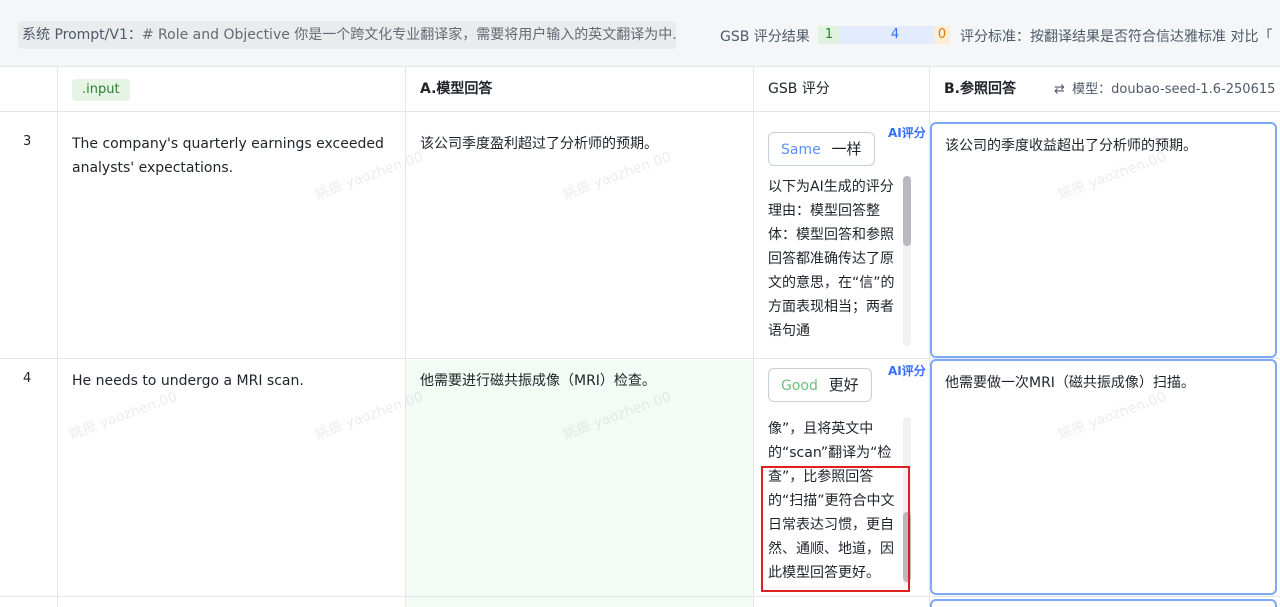 The width and height of the screenshot is (1280, 607). Describe the element at coordinates (1103, 603) in the screenshot. I see `next-reference-box` at that location.